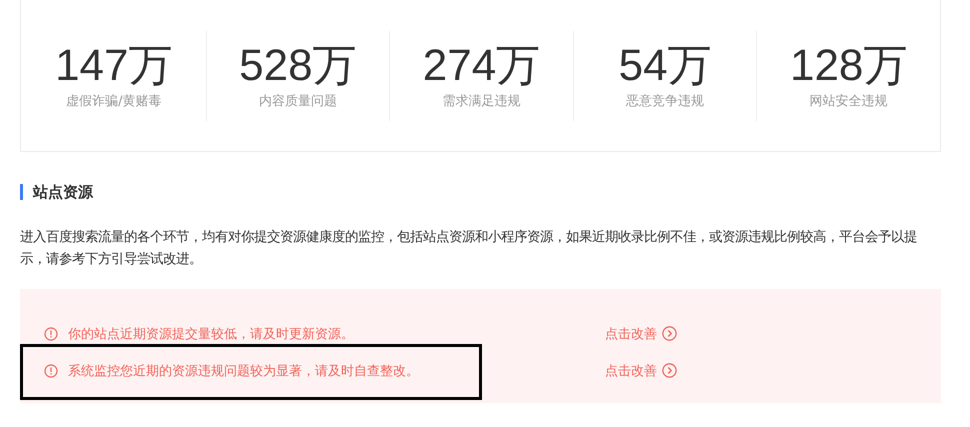  I want to click on alert-message: 系统监控您近期的资源违规问题较为显著，请及时自查整改。, so click(244, 371).